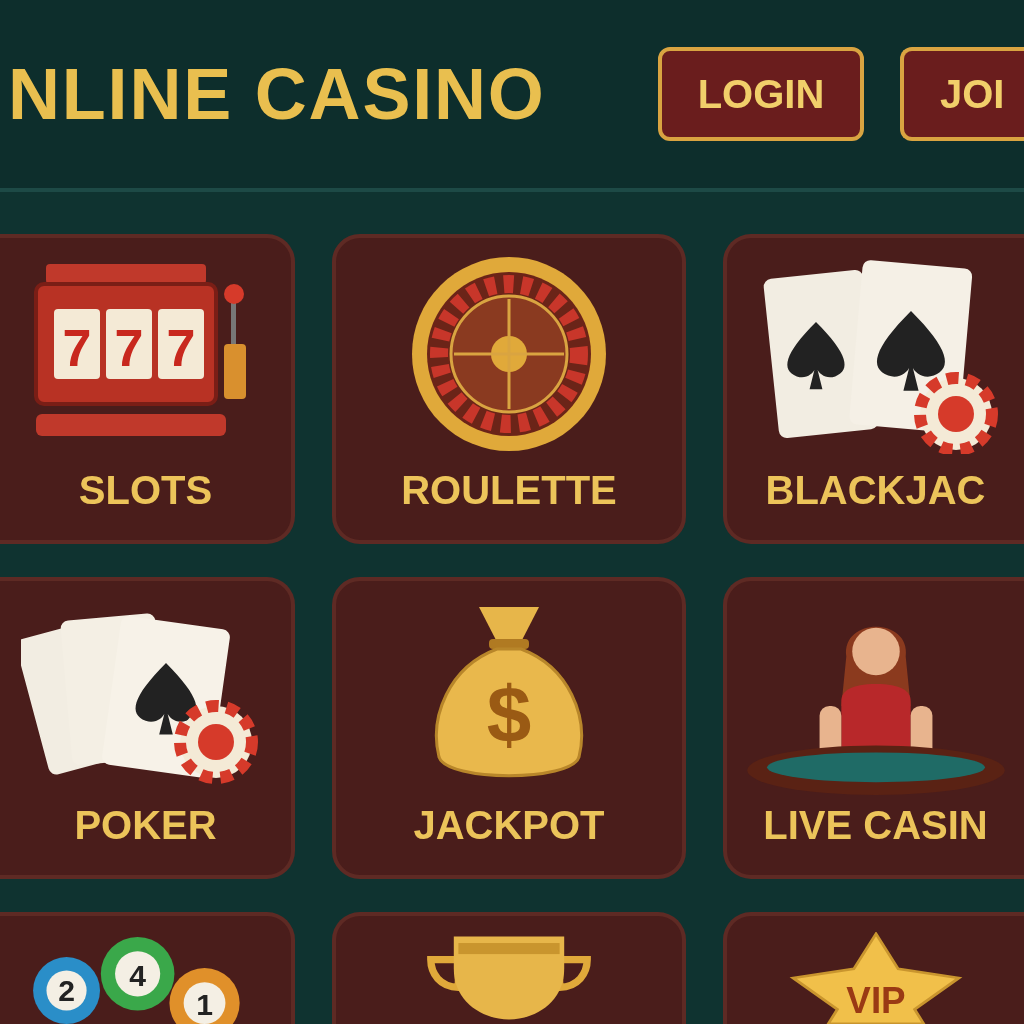  I want to click on vip-label: VIP, so click(875, 1000).